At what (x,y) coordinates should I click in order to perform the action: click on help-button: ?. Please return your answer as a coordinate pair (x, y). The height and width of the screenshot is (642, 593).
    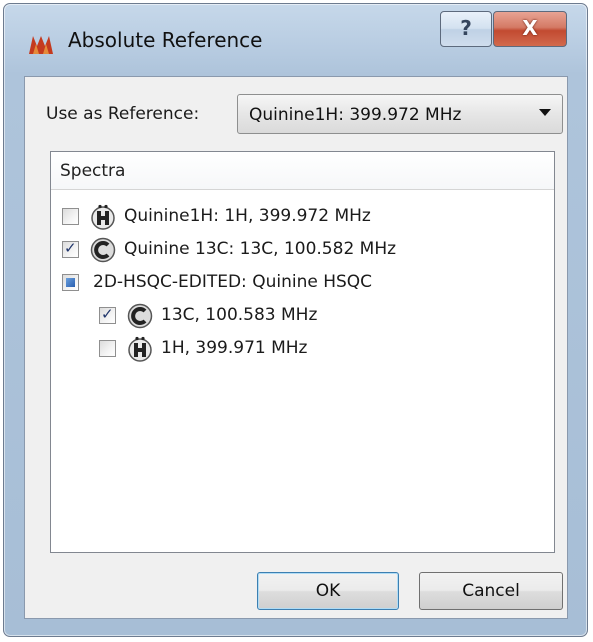
    Looking at the image, I should click on (466, 29).